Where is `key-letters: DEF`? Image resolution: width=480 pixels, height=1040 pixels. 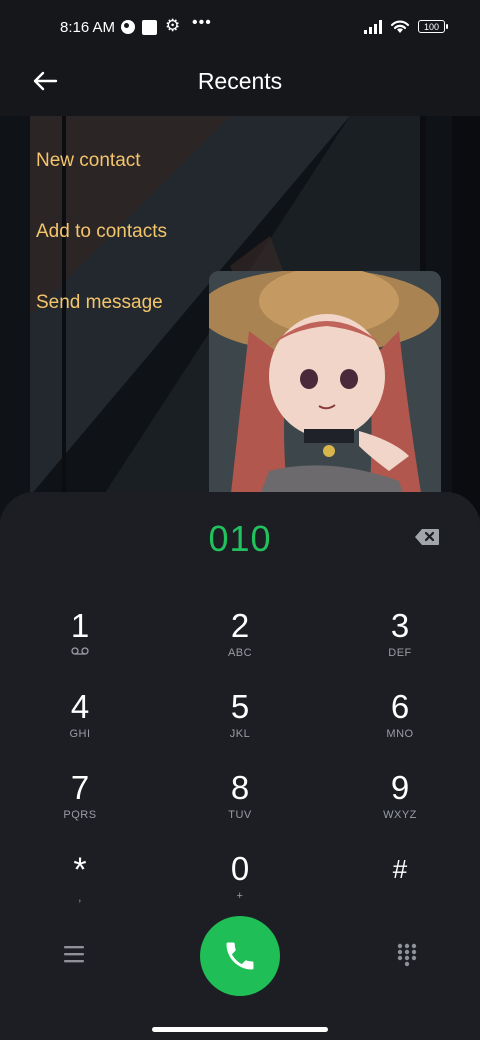
key-letters: DEF is located at coordinates (400, 653).